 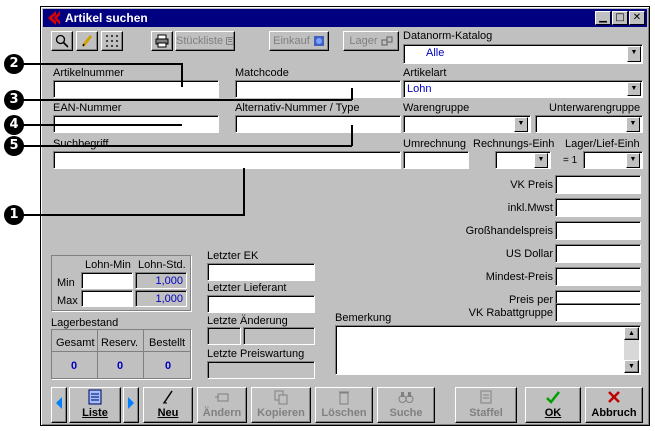 What do you see at coordinates (523, 89) in the screenshot?
I see `artikelart-select: Lohn ▼` at bounding box center [523, 89].